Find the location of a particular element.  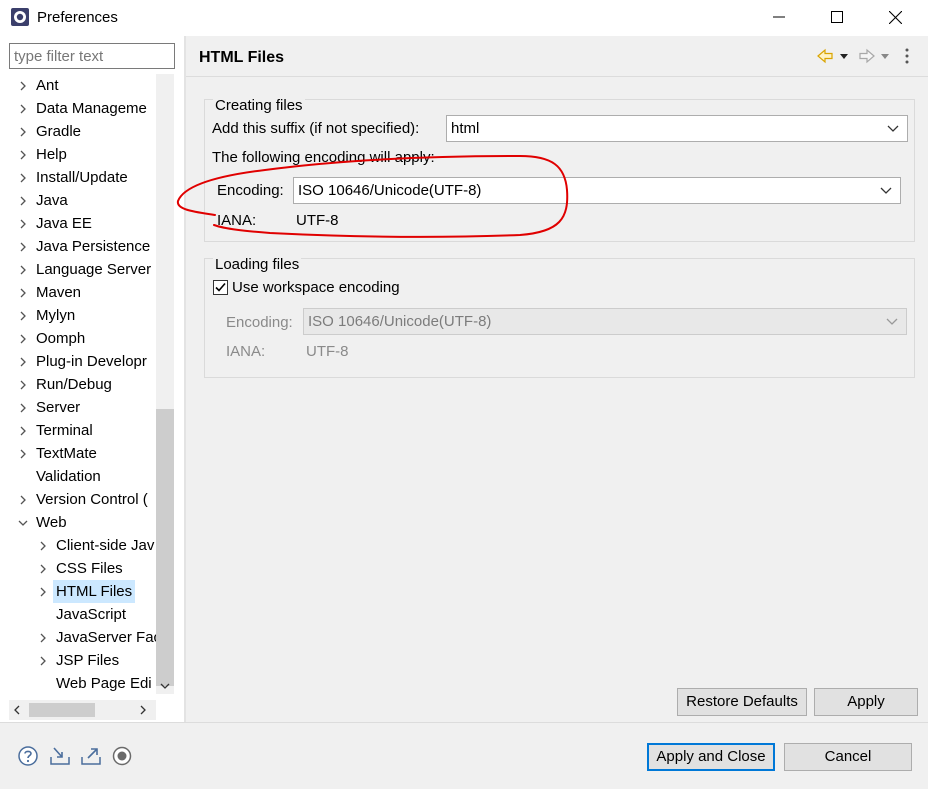

maximize-icon is located at coordinates (837, 17).